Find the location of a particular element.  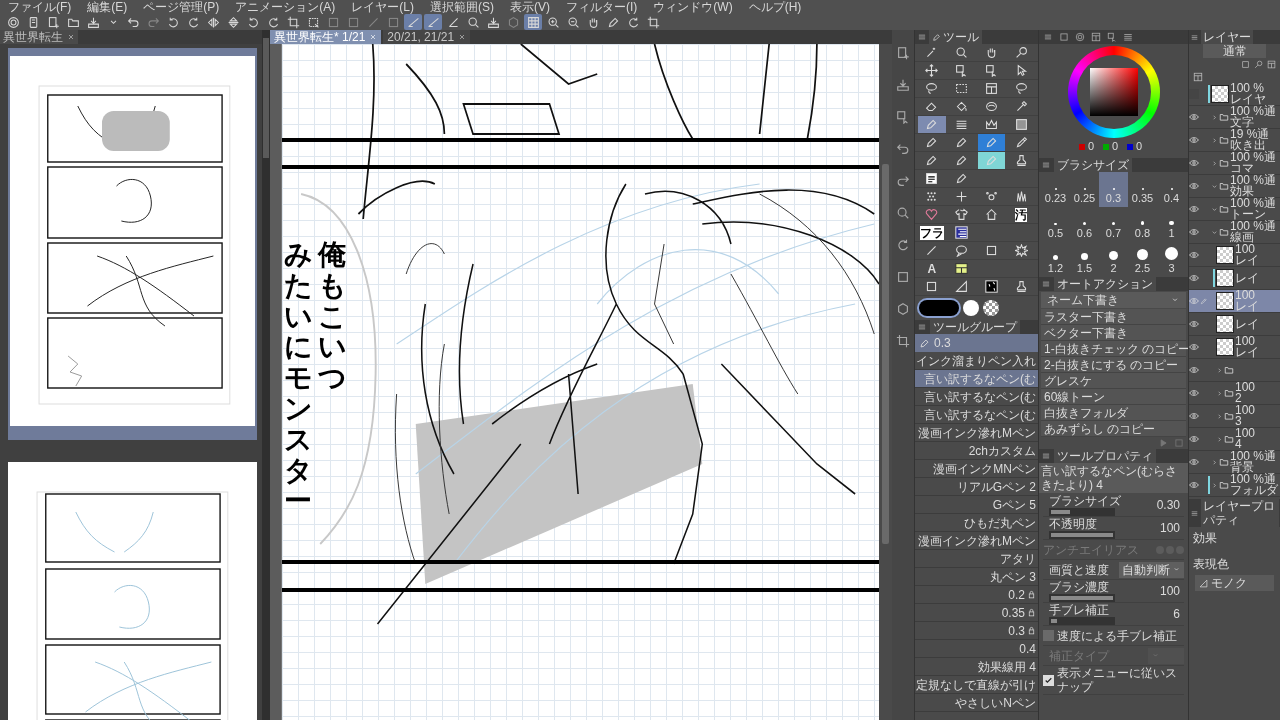

action-item: 60線トーン is located at coordinates (1113, 397).